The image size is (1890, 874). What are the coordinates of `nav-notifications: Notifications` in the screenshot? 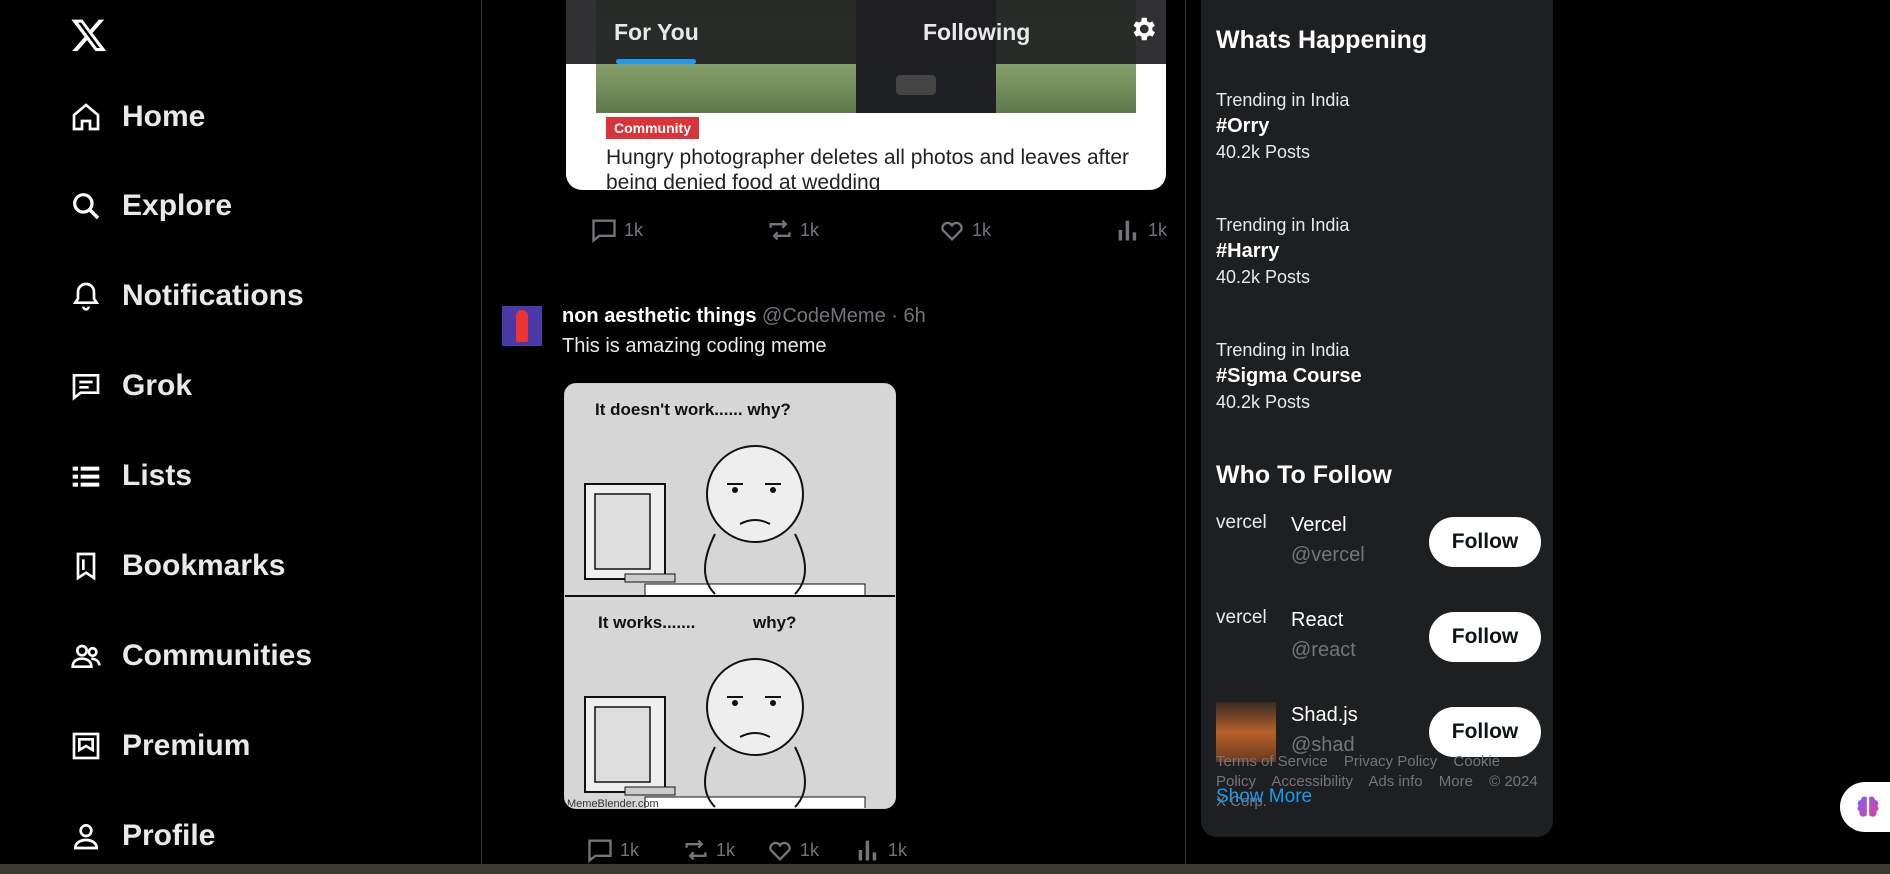 It's located at (187, 296).